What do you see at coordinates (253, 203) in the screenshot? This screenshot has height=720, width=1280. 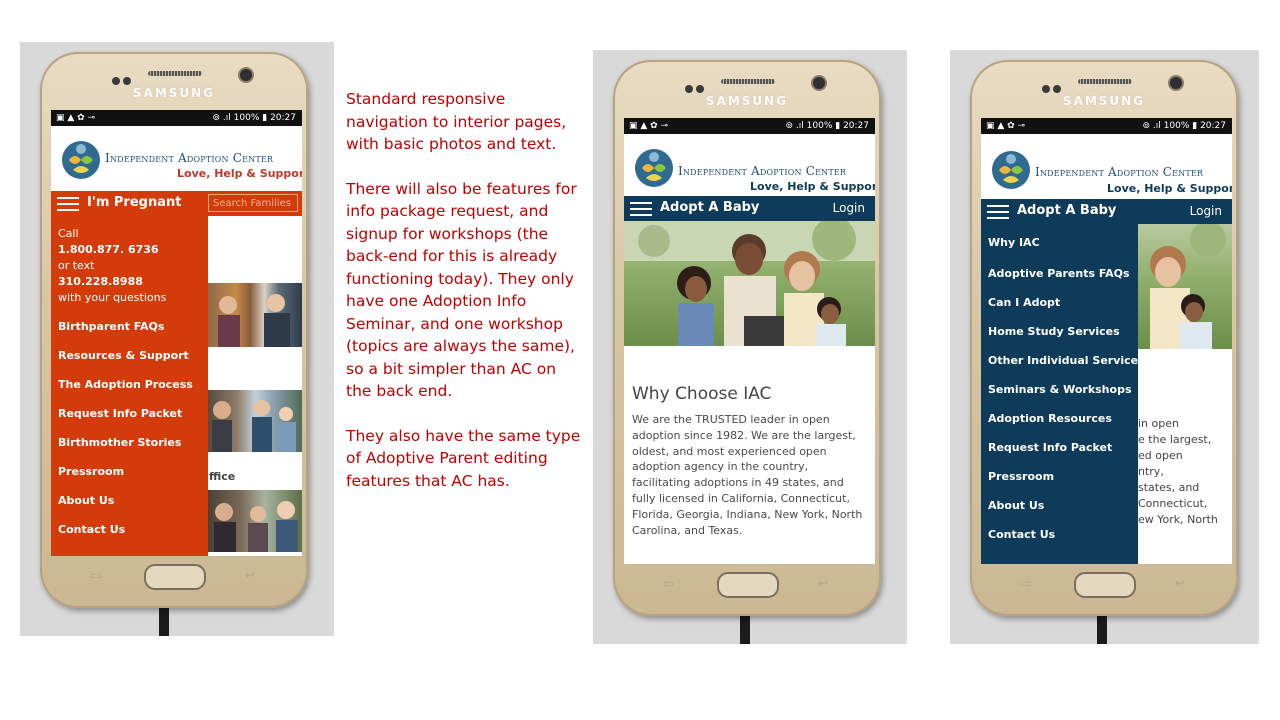 I see `search-families-input: Search Families` at bounding box center [253, 203].